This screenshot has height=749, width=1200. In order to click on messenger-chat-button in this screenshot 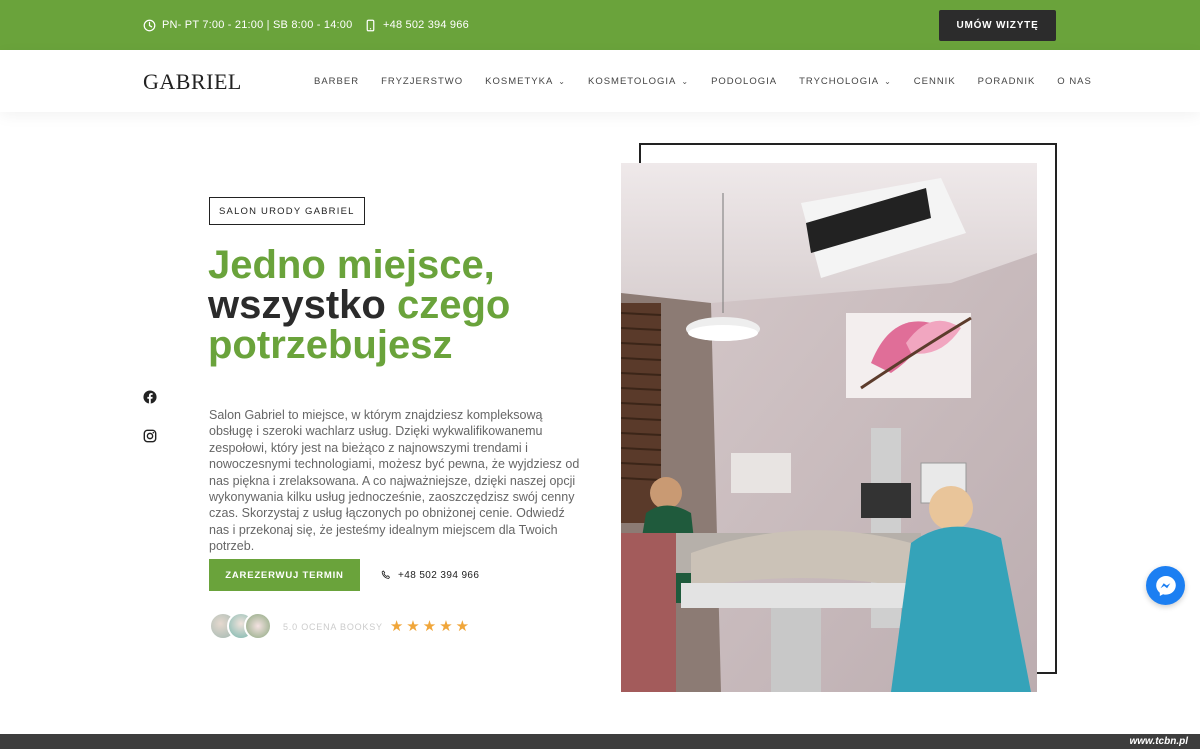, I will do `click(1165, 585)`.